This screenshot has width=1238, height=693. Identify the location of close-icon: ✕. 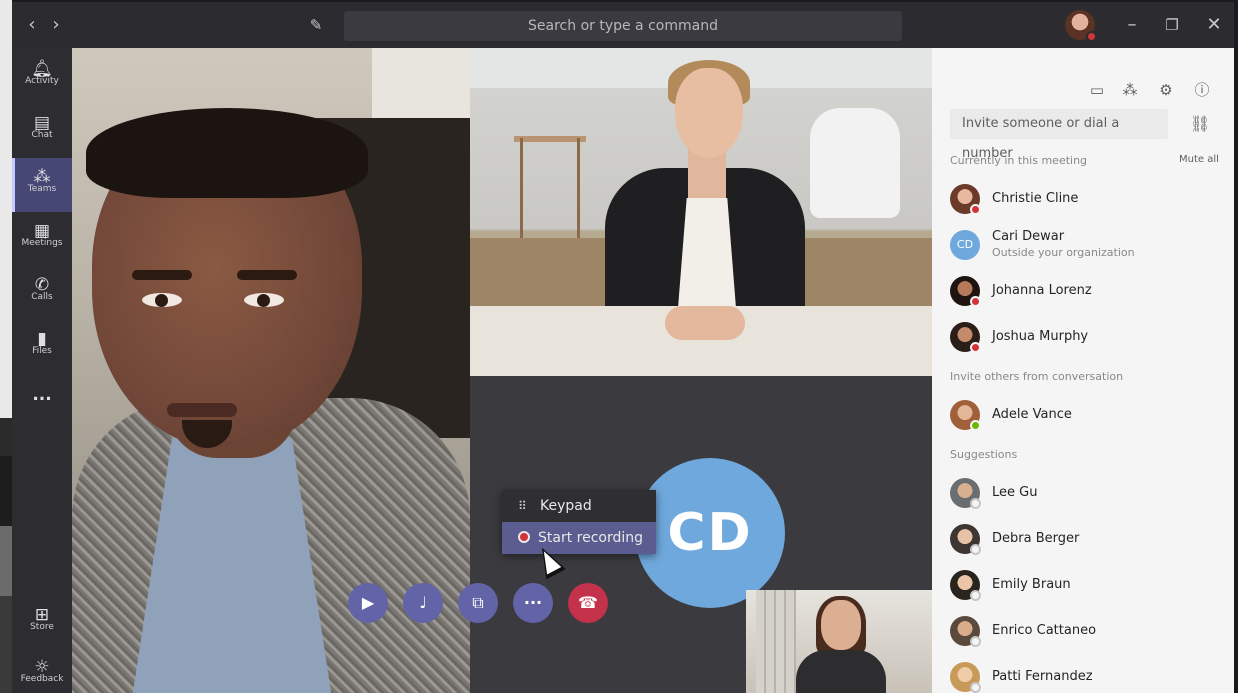
(1214, 25).